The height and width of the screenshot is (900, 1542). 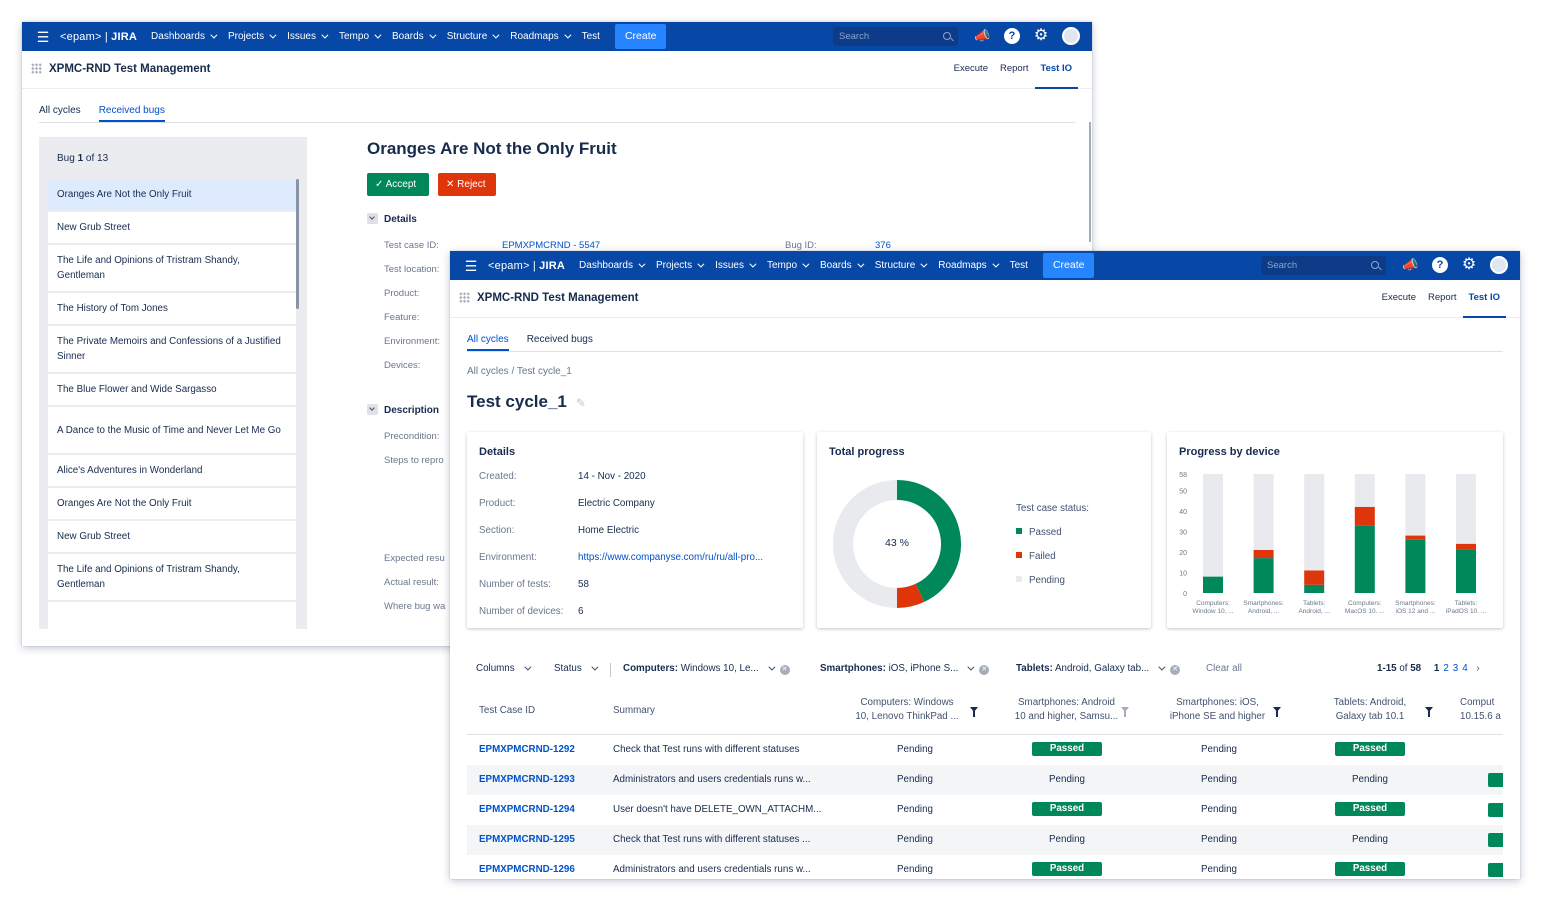 What do you see at coordinates (527, 840) in the screenshot?
I see `test-case-id-link: EPMXPMCRND-1295` at bounding box center [527, 840].